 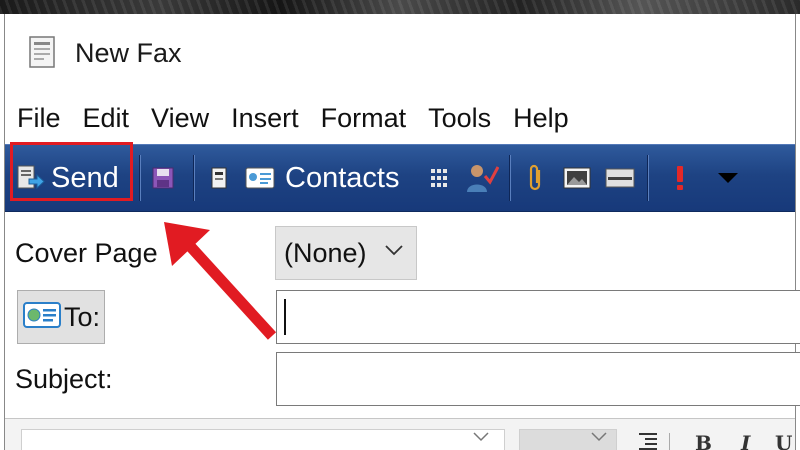 What do you see at coordinates (180, 118) in the screenshot?
I see `menu-view: View` at bounding box center [180, 118].